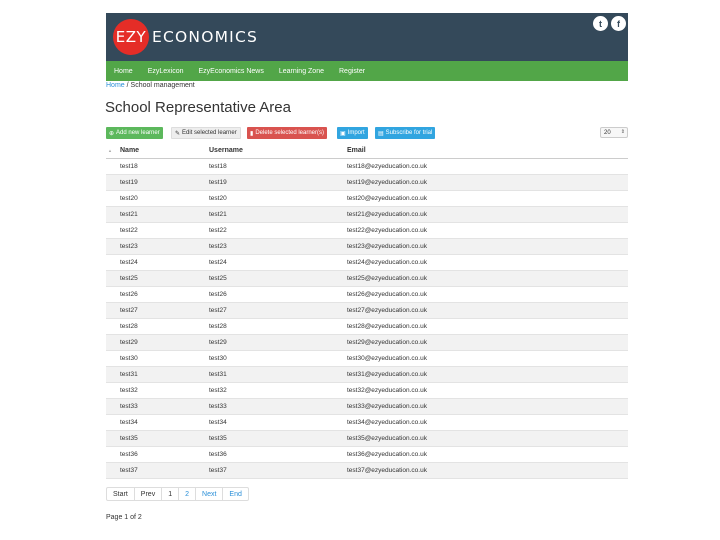 The width and height of the screenshot is (720, 540). Describe the element at coordinates (218, 406) in the screenshot. I see `cell-username: test33` at that location.